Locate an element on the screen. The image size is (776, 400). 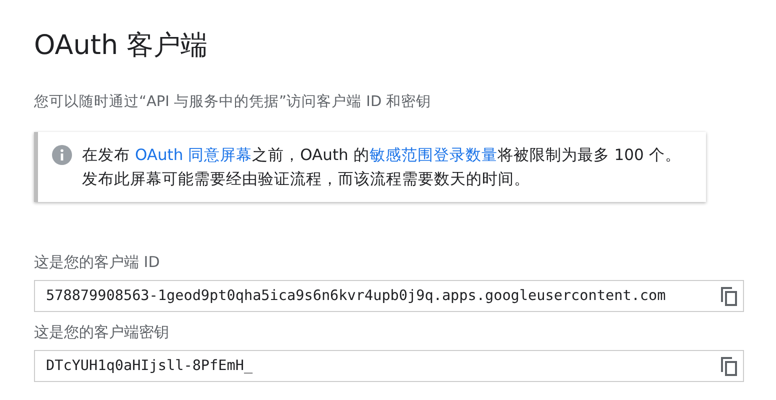
notice-link: OAuth 同意屏幕 is located at coordinates (193, 155).